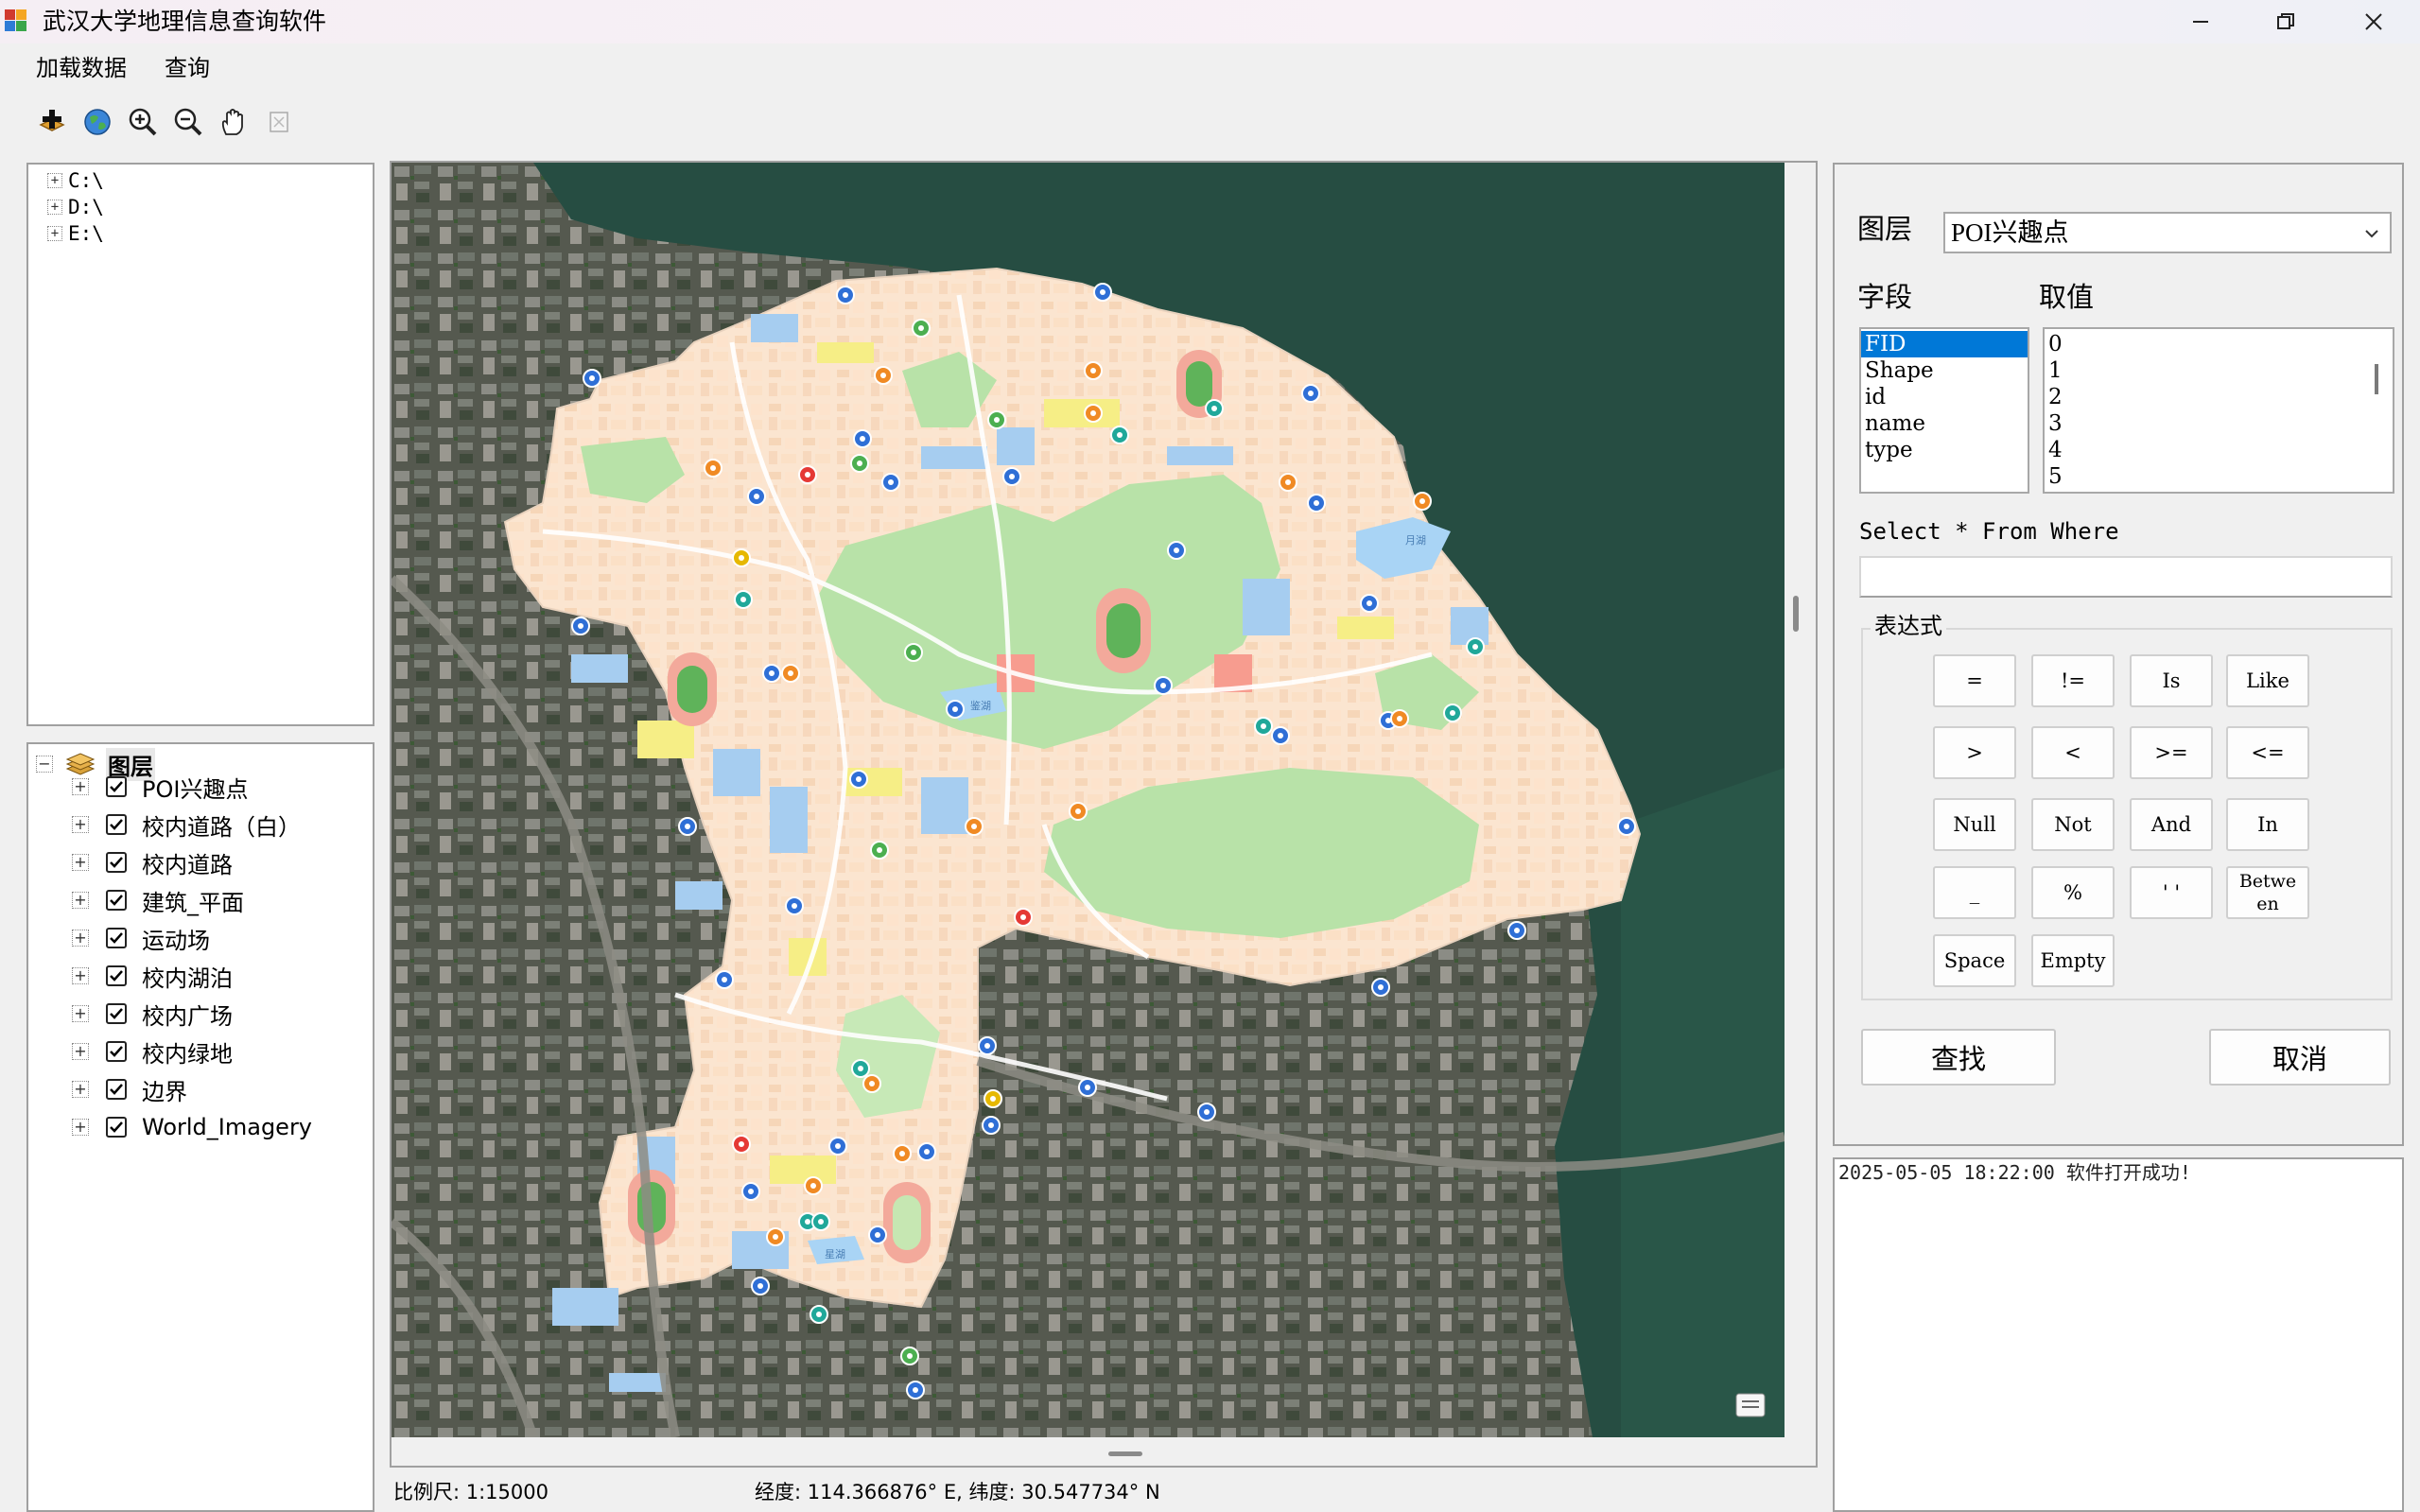 The image size is (2420, 1512). Describe the element at coordinates (1945, 371) in the screenshot. I see `field-list-item: Shape` at that location.